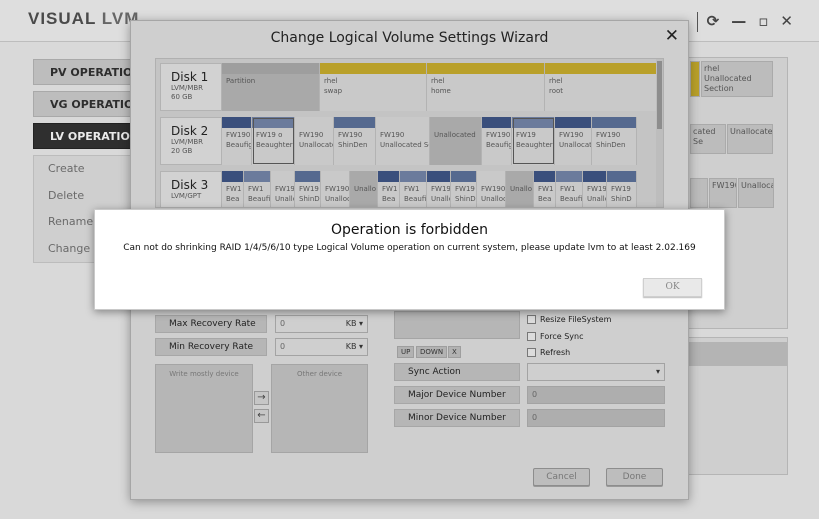  What do you see at coordinates (204, 408) in the screenshot?
I see `write-mostly-device-list: Write mostly device` at bounding box center [204, 408].